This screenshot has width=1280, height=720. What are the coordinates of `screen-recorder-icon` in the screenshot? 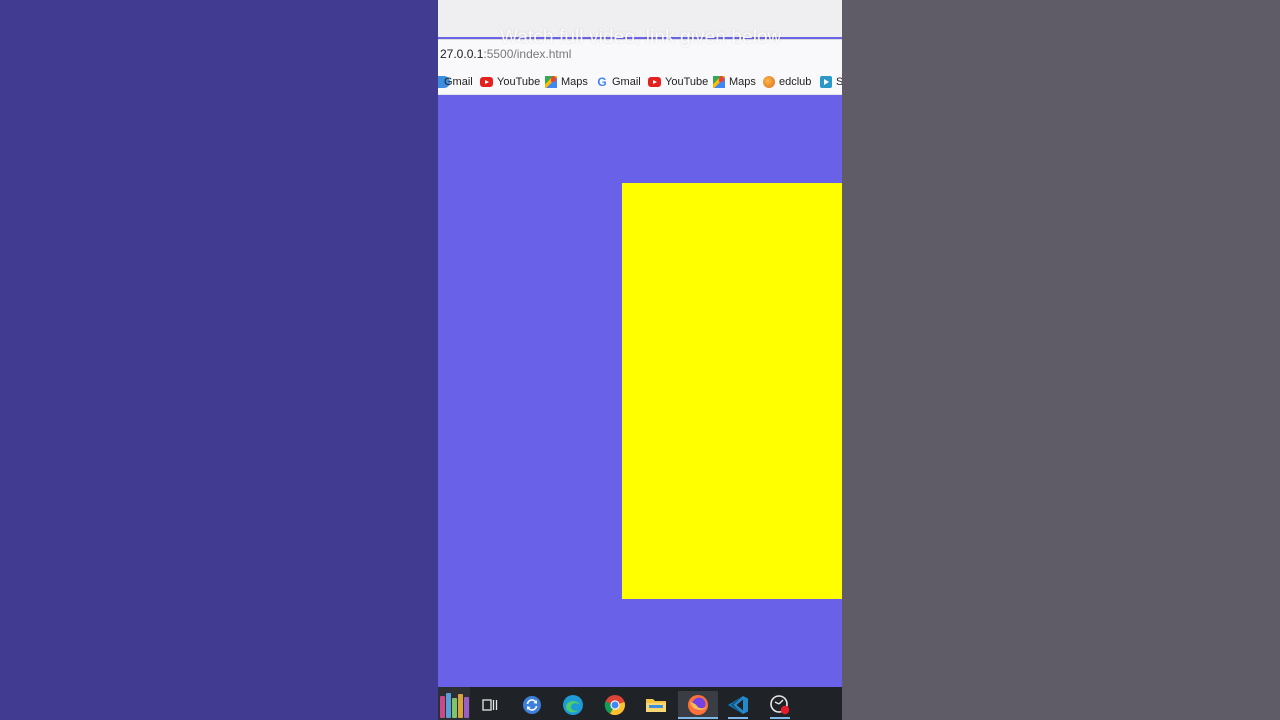 It's located at (780, 705).